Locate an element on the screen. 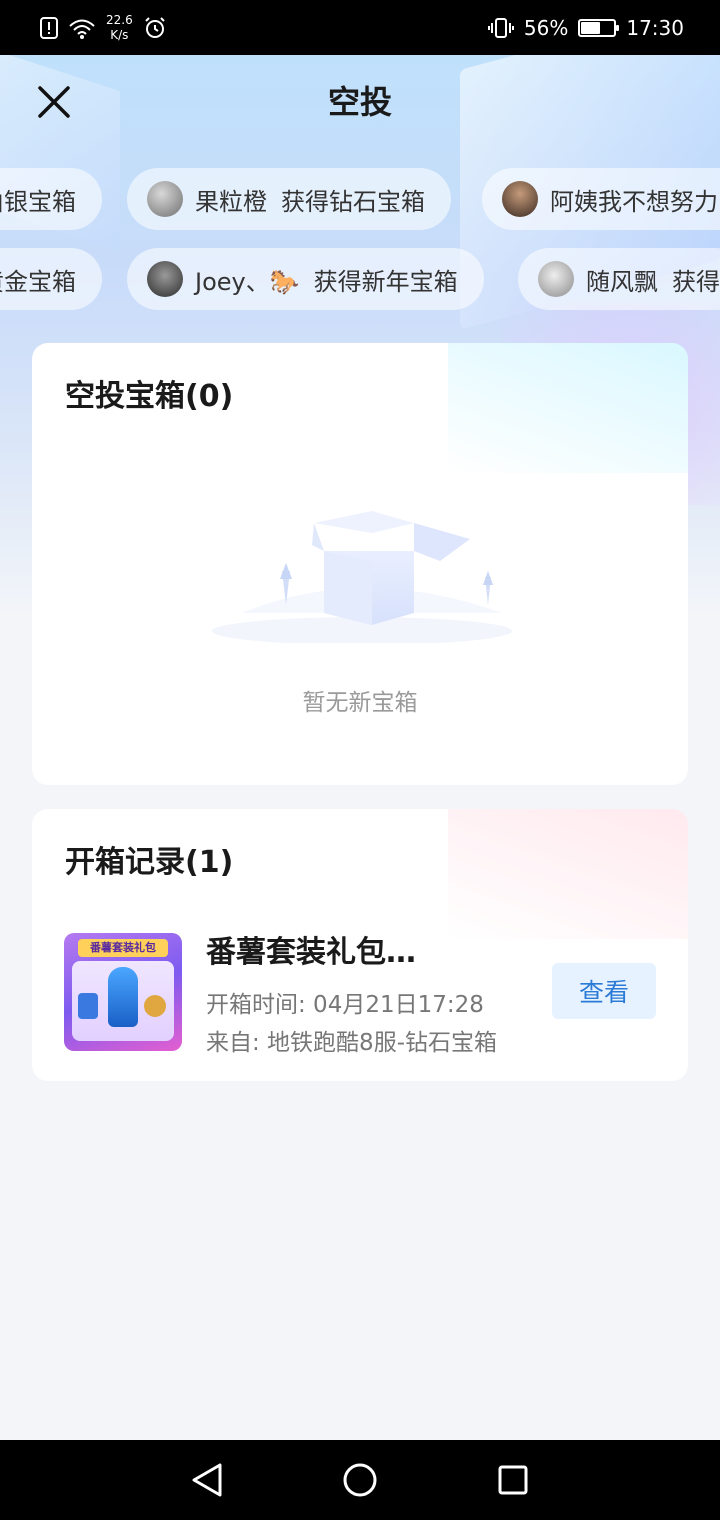 This screenshot has width=720, height=1520. ticker-chip: 果粒橙 获得钻石宝箱 is located at coordinates (289, 199).